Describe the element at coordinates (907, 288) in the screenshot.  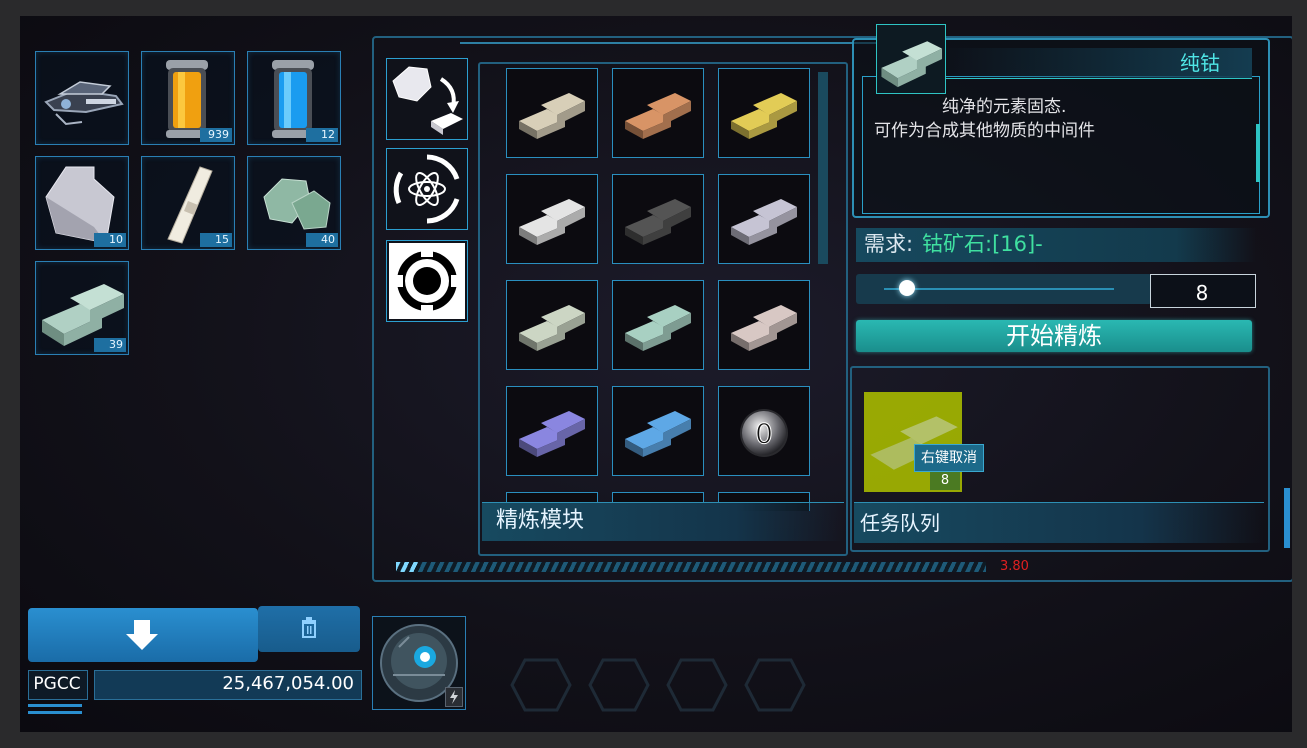
I see `quantity-slider-handle` at that location.